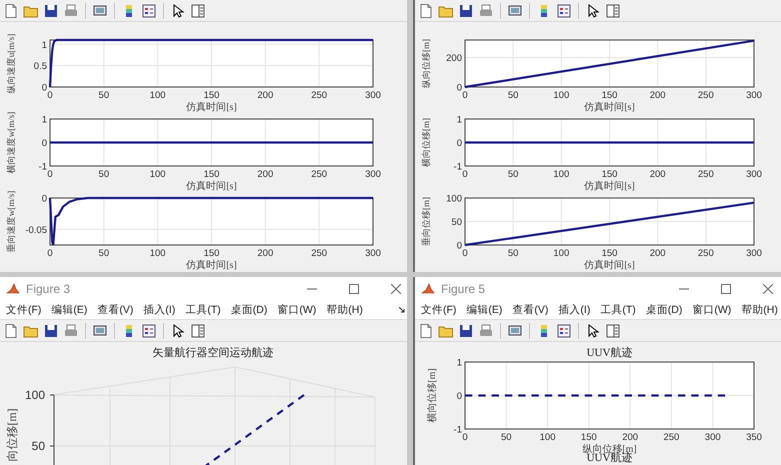  I want to click on window-title: Figure 5, so click(463, 289).